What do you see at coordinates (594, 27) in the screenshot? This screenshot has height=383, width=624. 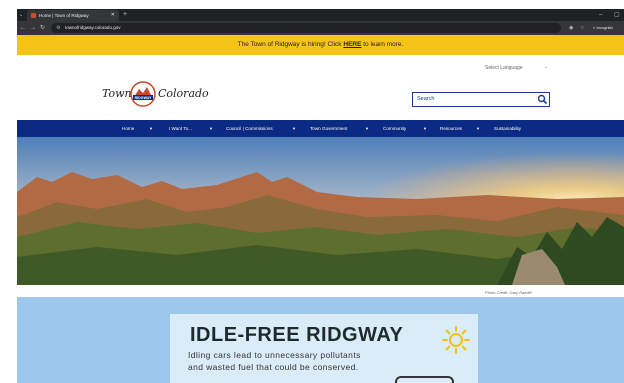 I see `incognito-icon: ◐` at bounding box center [594, 27].